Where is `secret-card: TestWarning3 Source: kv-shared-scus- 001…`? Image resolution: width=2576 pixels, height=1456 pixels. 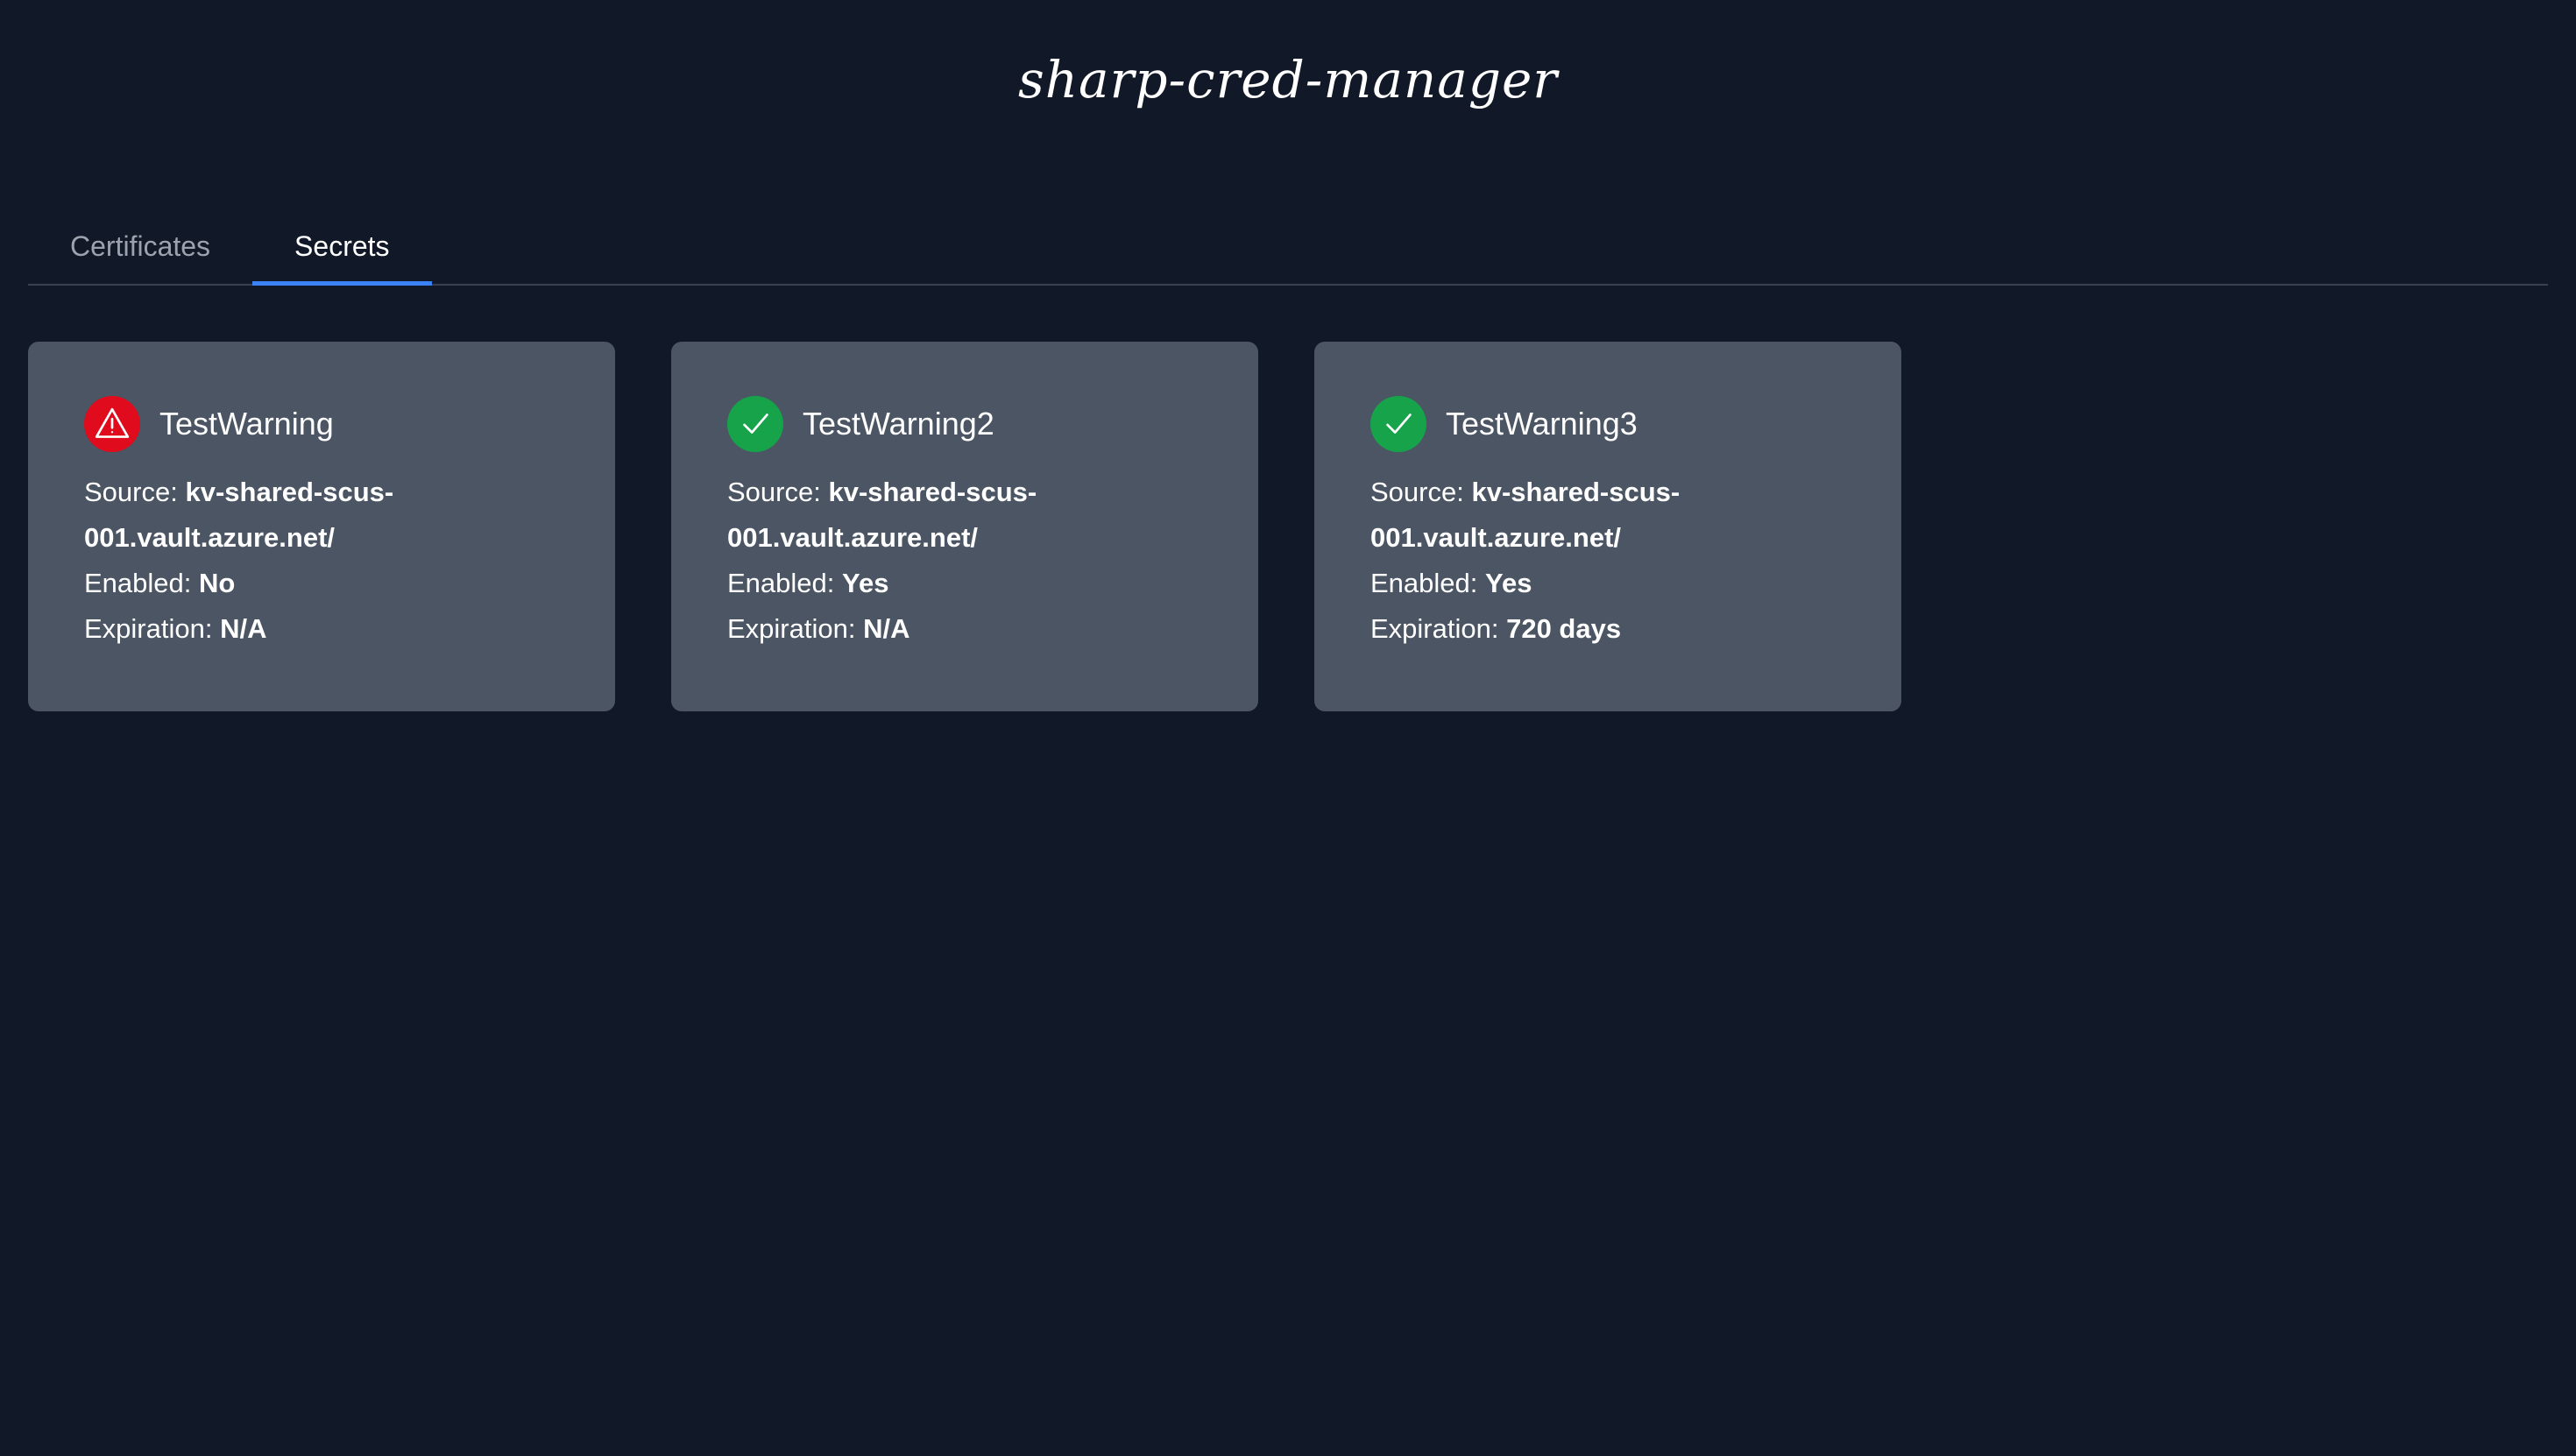 secret-card: TestWarning3 Source: kv-shared-scus- 001… is located at coordinates (1607, 526).